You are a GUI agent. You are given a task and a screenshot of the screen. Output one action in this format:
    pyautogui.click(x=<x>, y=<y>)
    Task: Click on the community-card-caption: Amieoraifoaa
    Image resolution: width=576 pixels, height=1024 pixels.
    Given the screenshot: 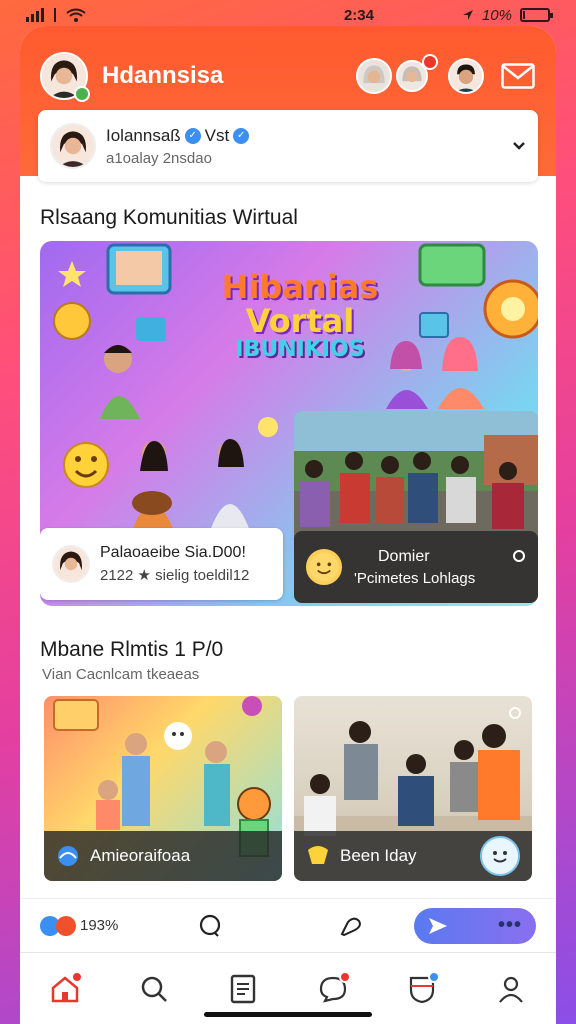 What is the action you would take?
    pyautogui.click(x=163, y=856)
    